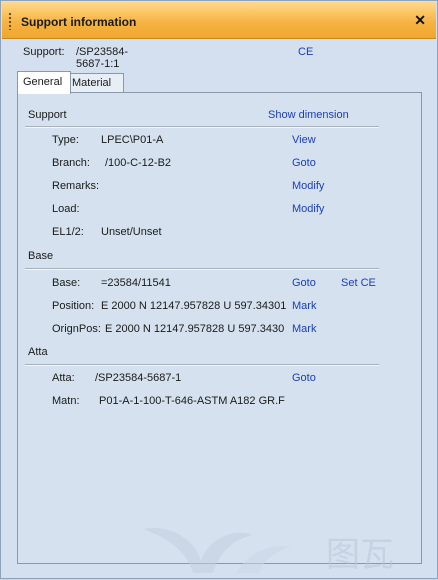  What do you see at coordinates (41, 256) in the screenshot?
I see `section-base-header: Base` at bounding box center [41, 256].